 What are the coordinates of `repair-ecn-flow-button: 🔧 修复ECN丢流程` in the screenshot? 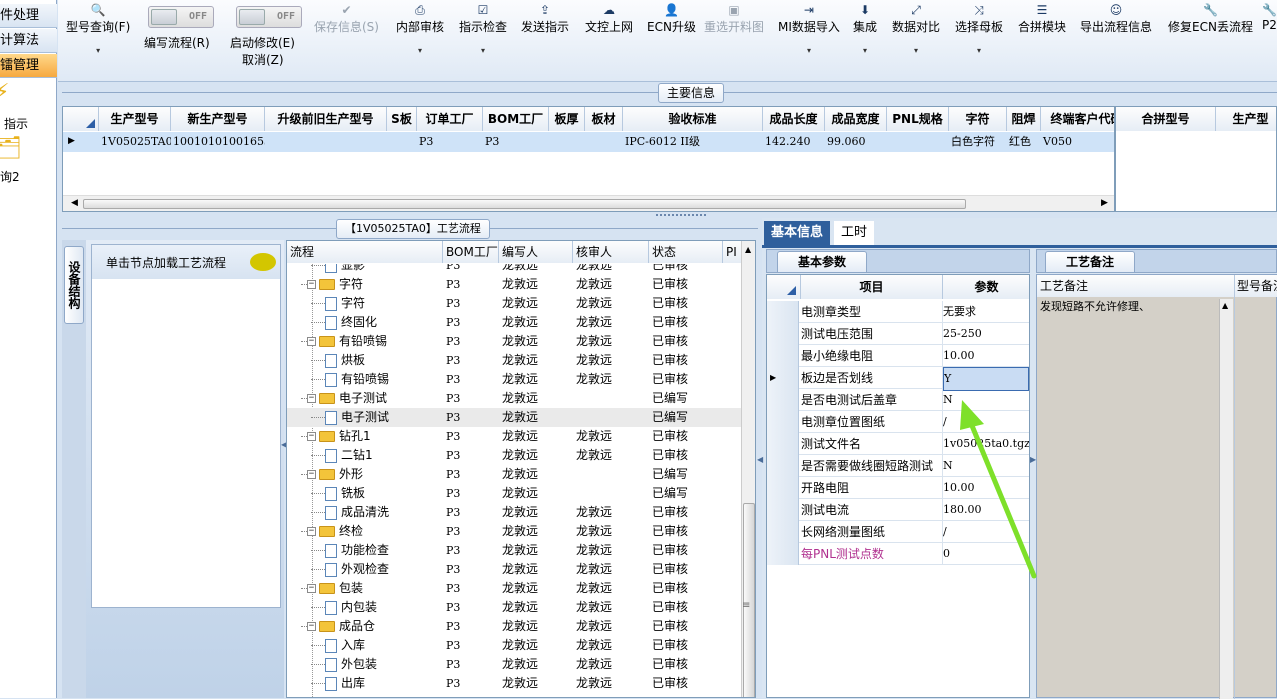 It's located at (1210, 18).